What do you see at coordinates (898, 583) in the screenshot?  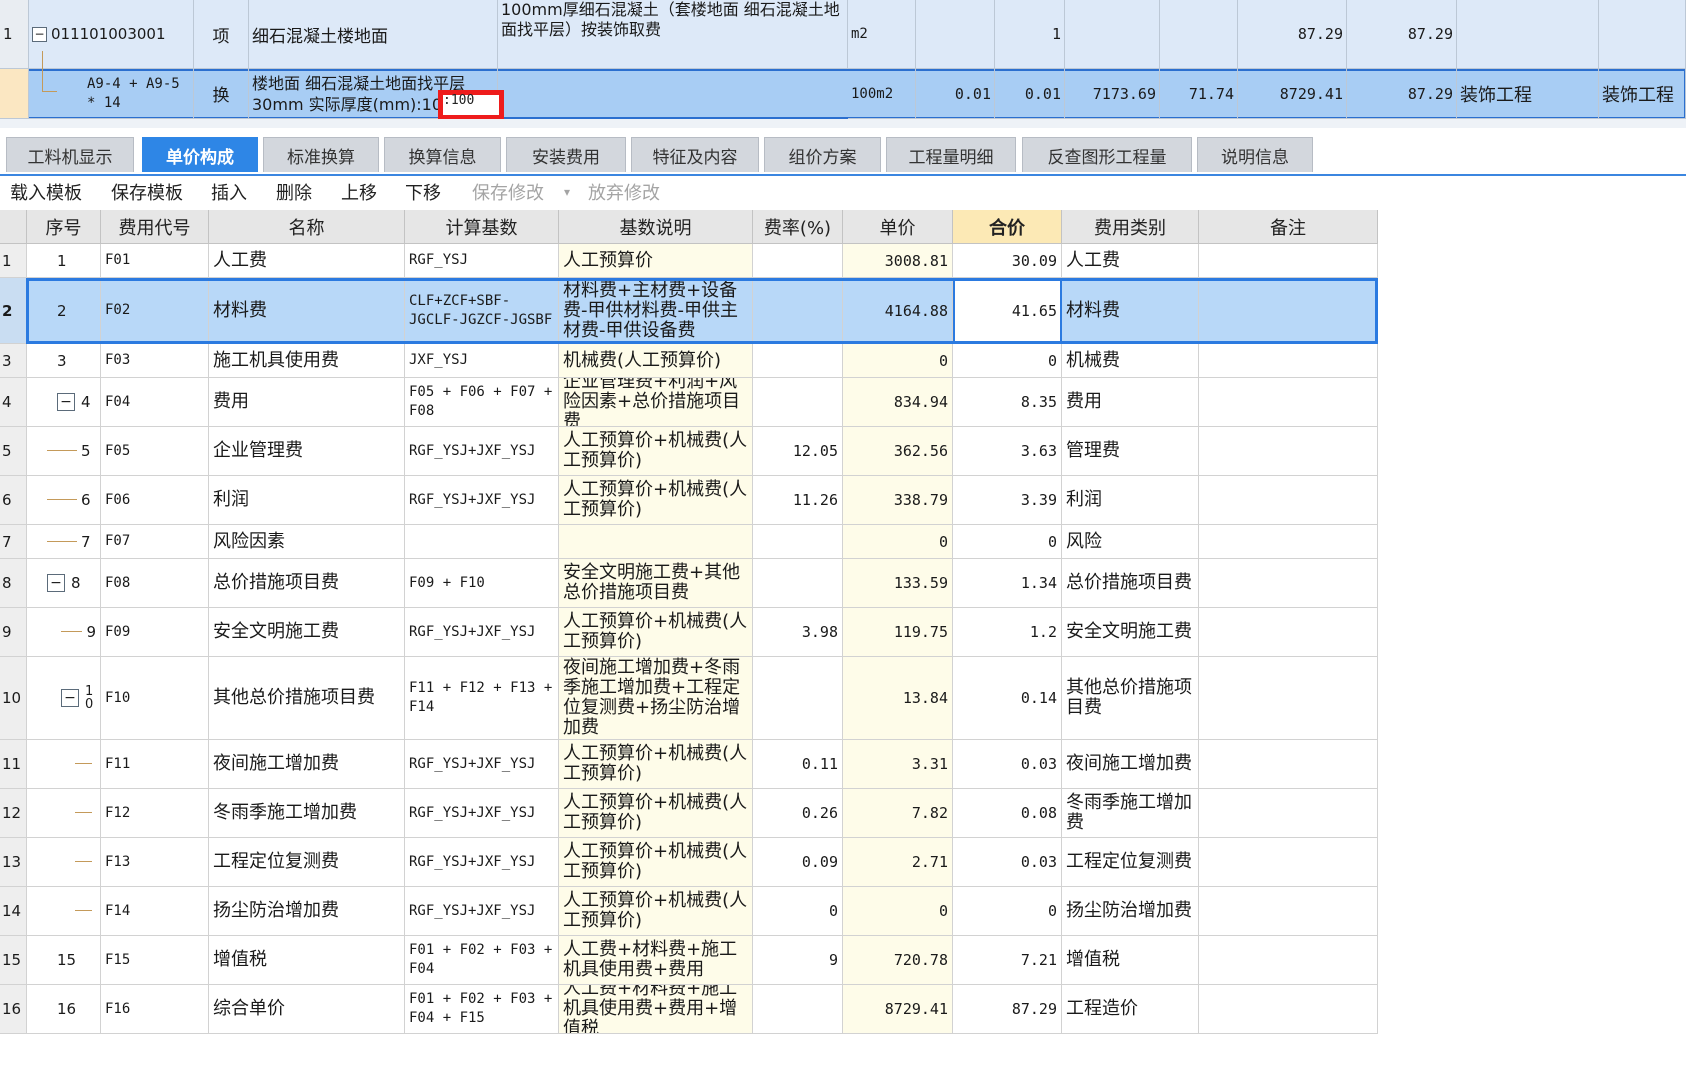 I see `unit-price-cell: 133.59` at bounding box center [898, 583].